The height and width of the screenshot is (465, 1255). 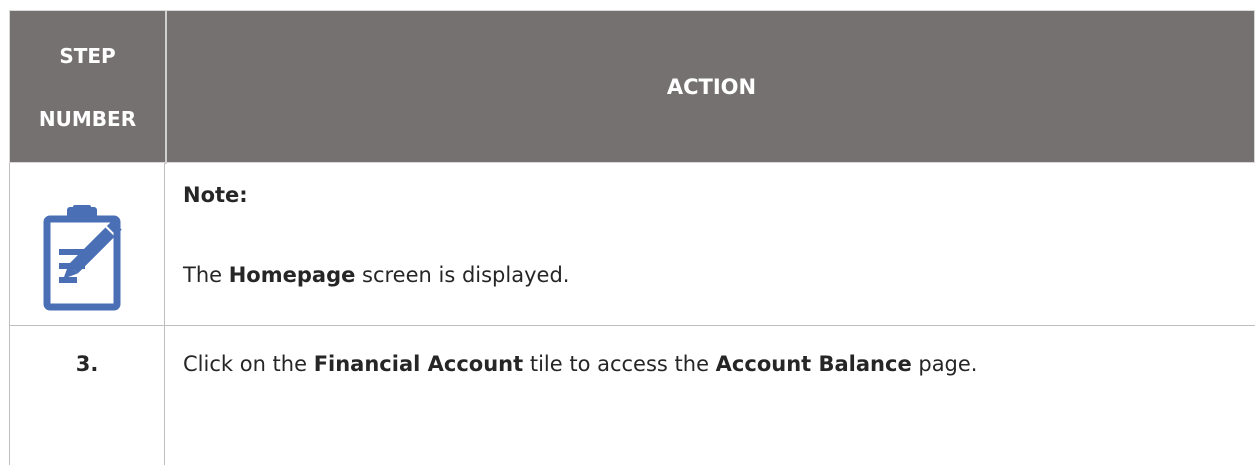 I want to click on note-text-bold: Homepage, so click(x=292, y=275).